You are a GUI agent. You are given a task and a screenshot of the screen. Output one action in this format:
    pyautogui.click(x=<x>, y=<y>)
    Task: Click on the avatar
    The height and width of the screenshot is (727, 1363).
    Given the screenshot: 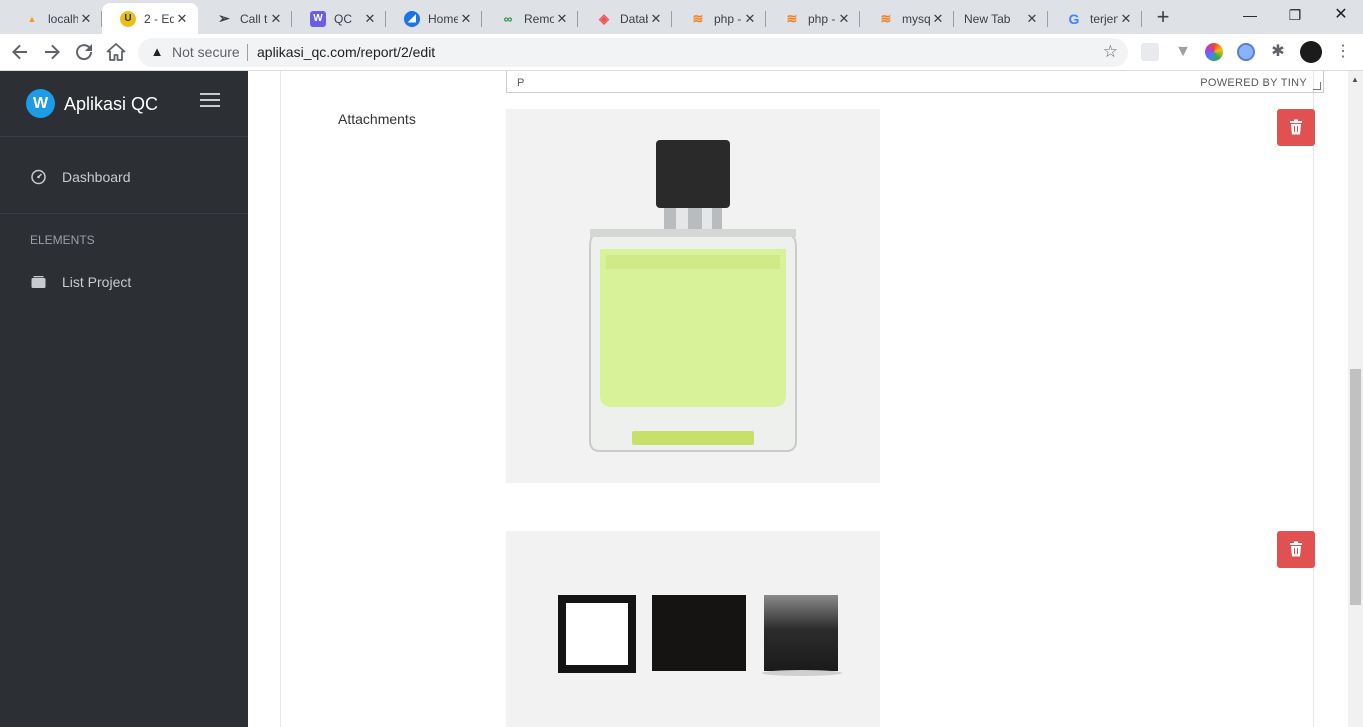 What is the action you would take?
    pyautogui.click(x=1311, y=52)
    